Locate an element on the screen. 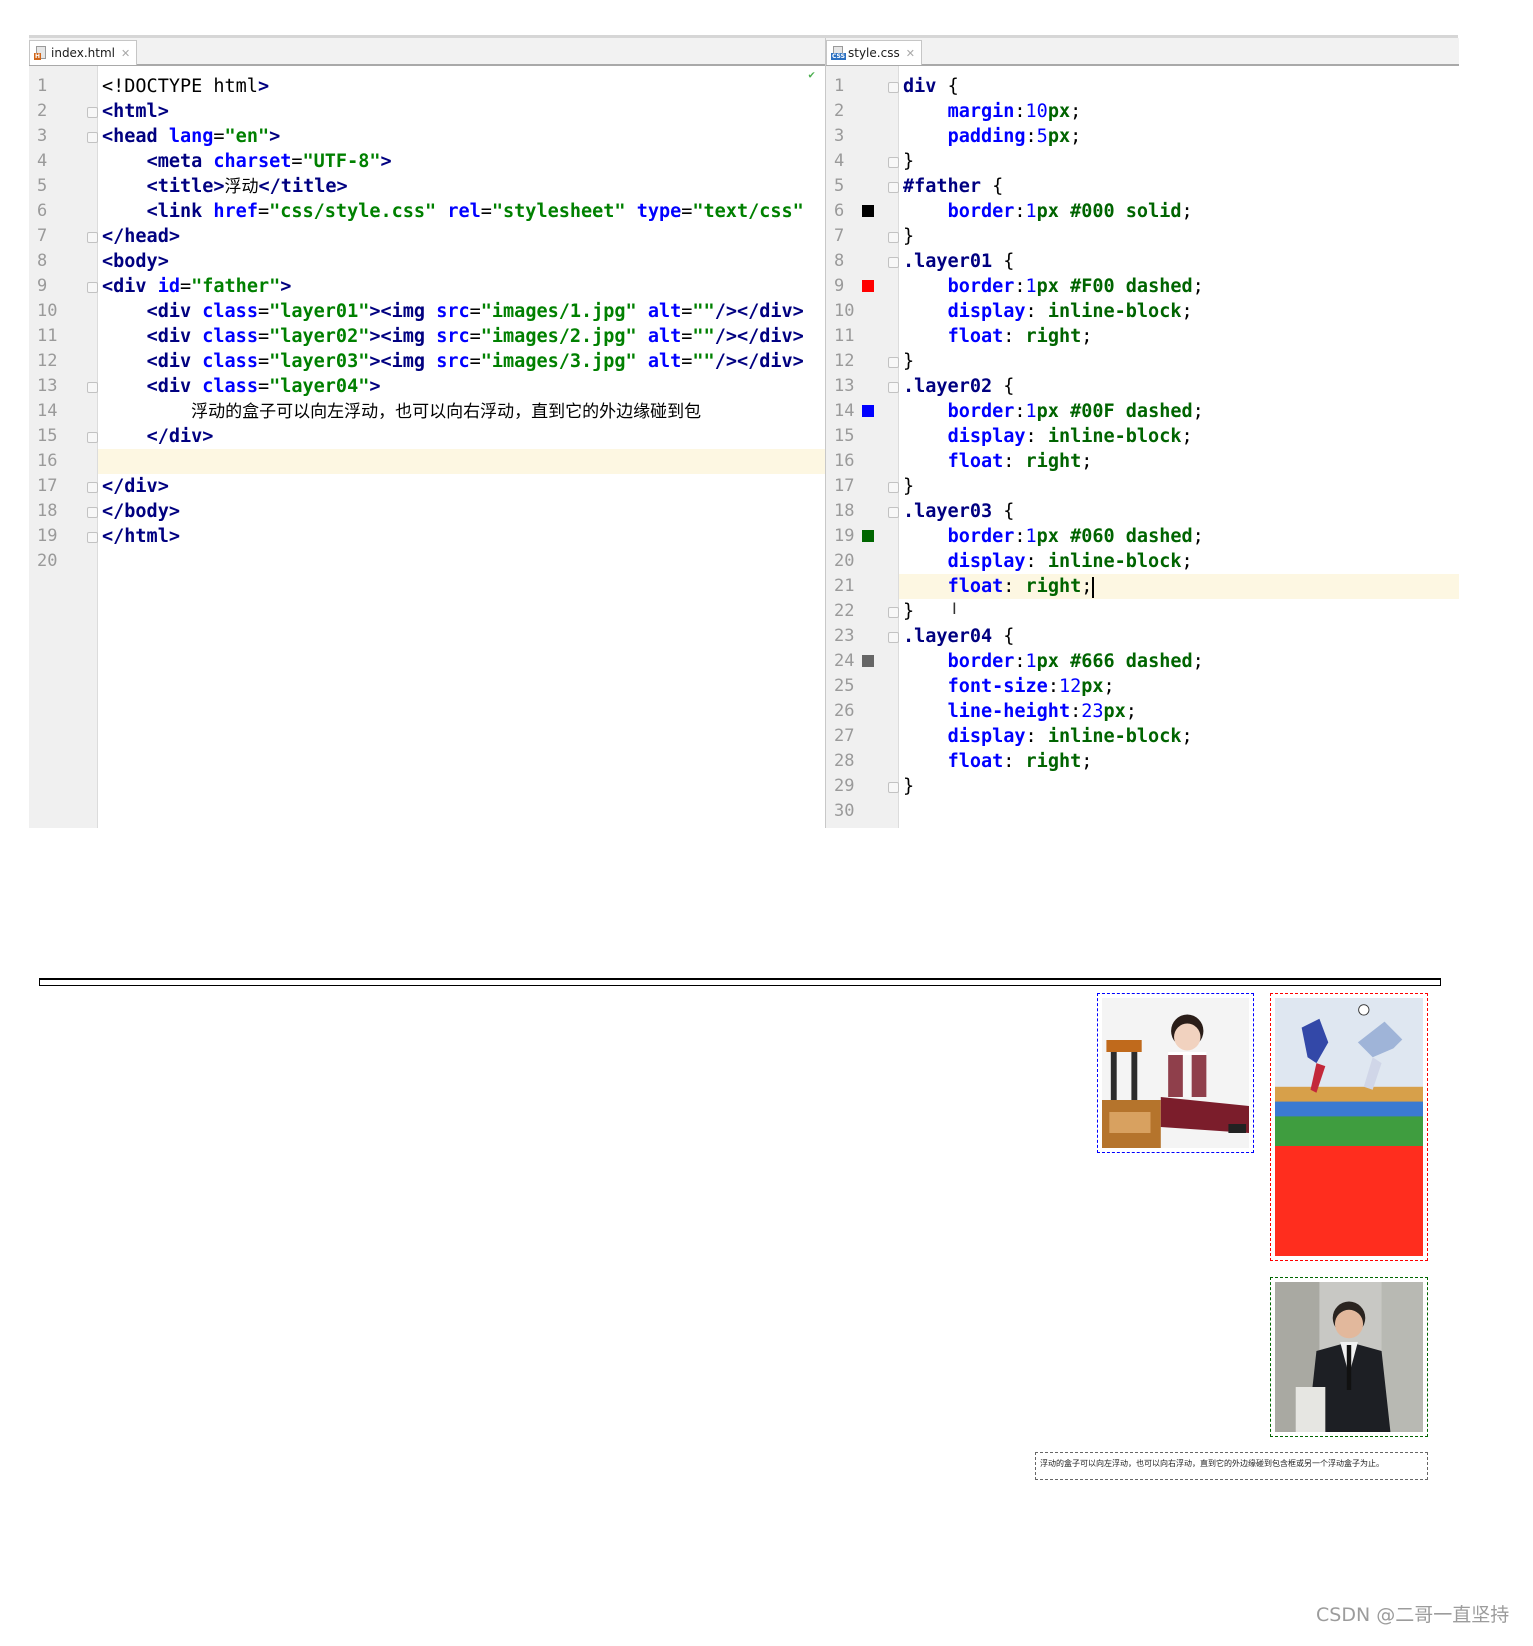  code-line: #father { is located at coordinates (1179, 186).